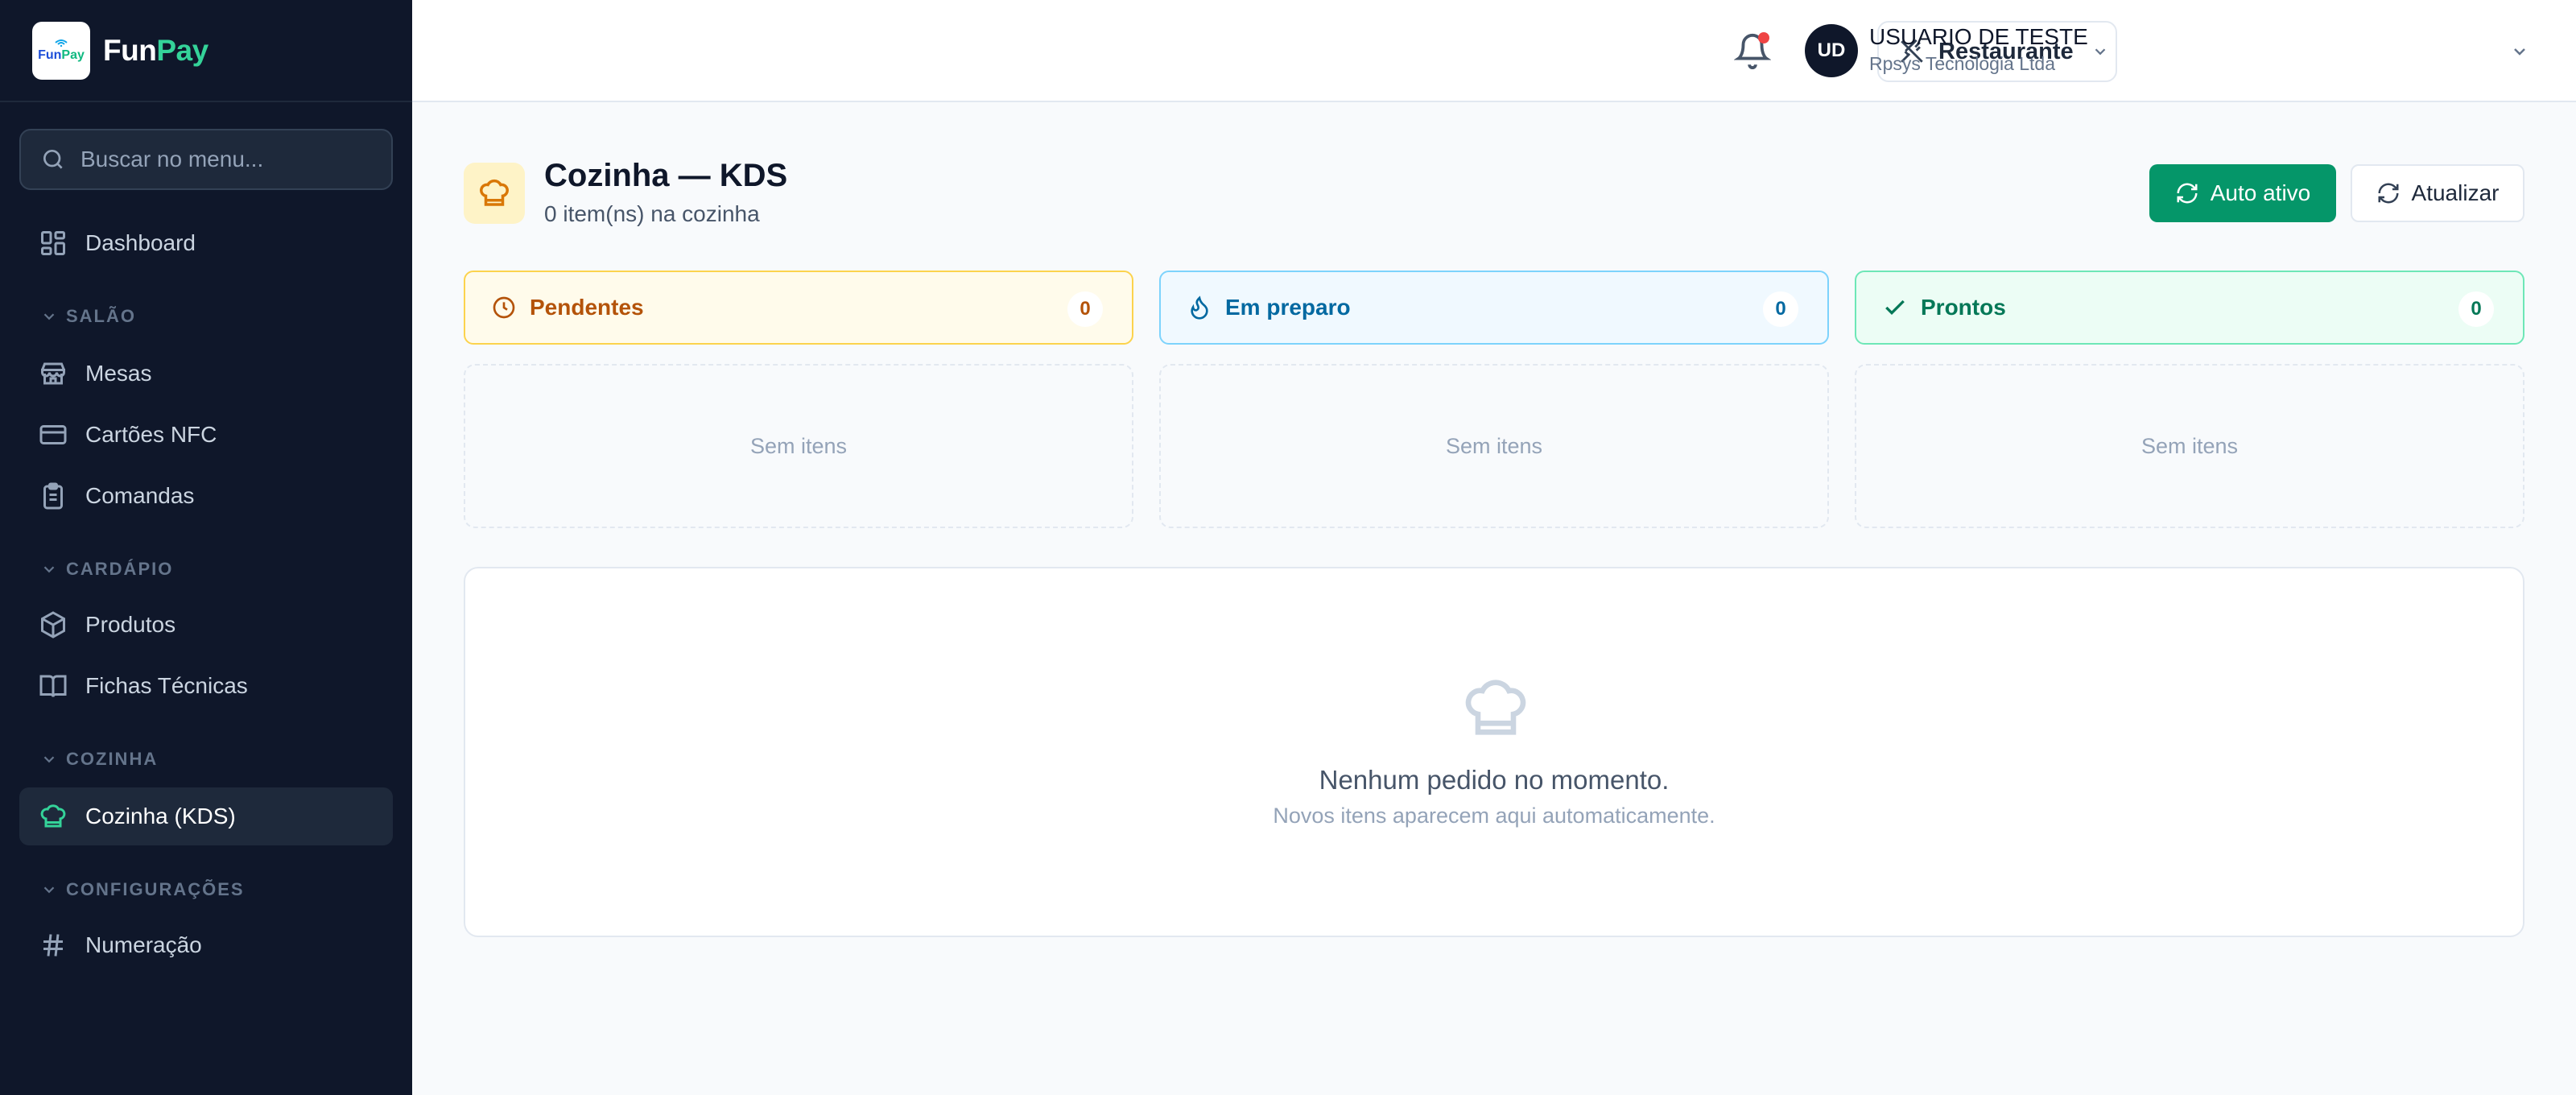 Image resolution: width=2576 pixels, height=1095 pixels. I want to click on auto-refresh-button: Auto ativo, so click(2242, 193).